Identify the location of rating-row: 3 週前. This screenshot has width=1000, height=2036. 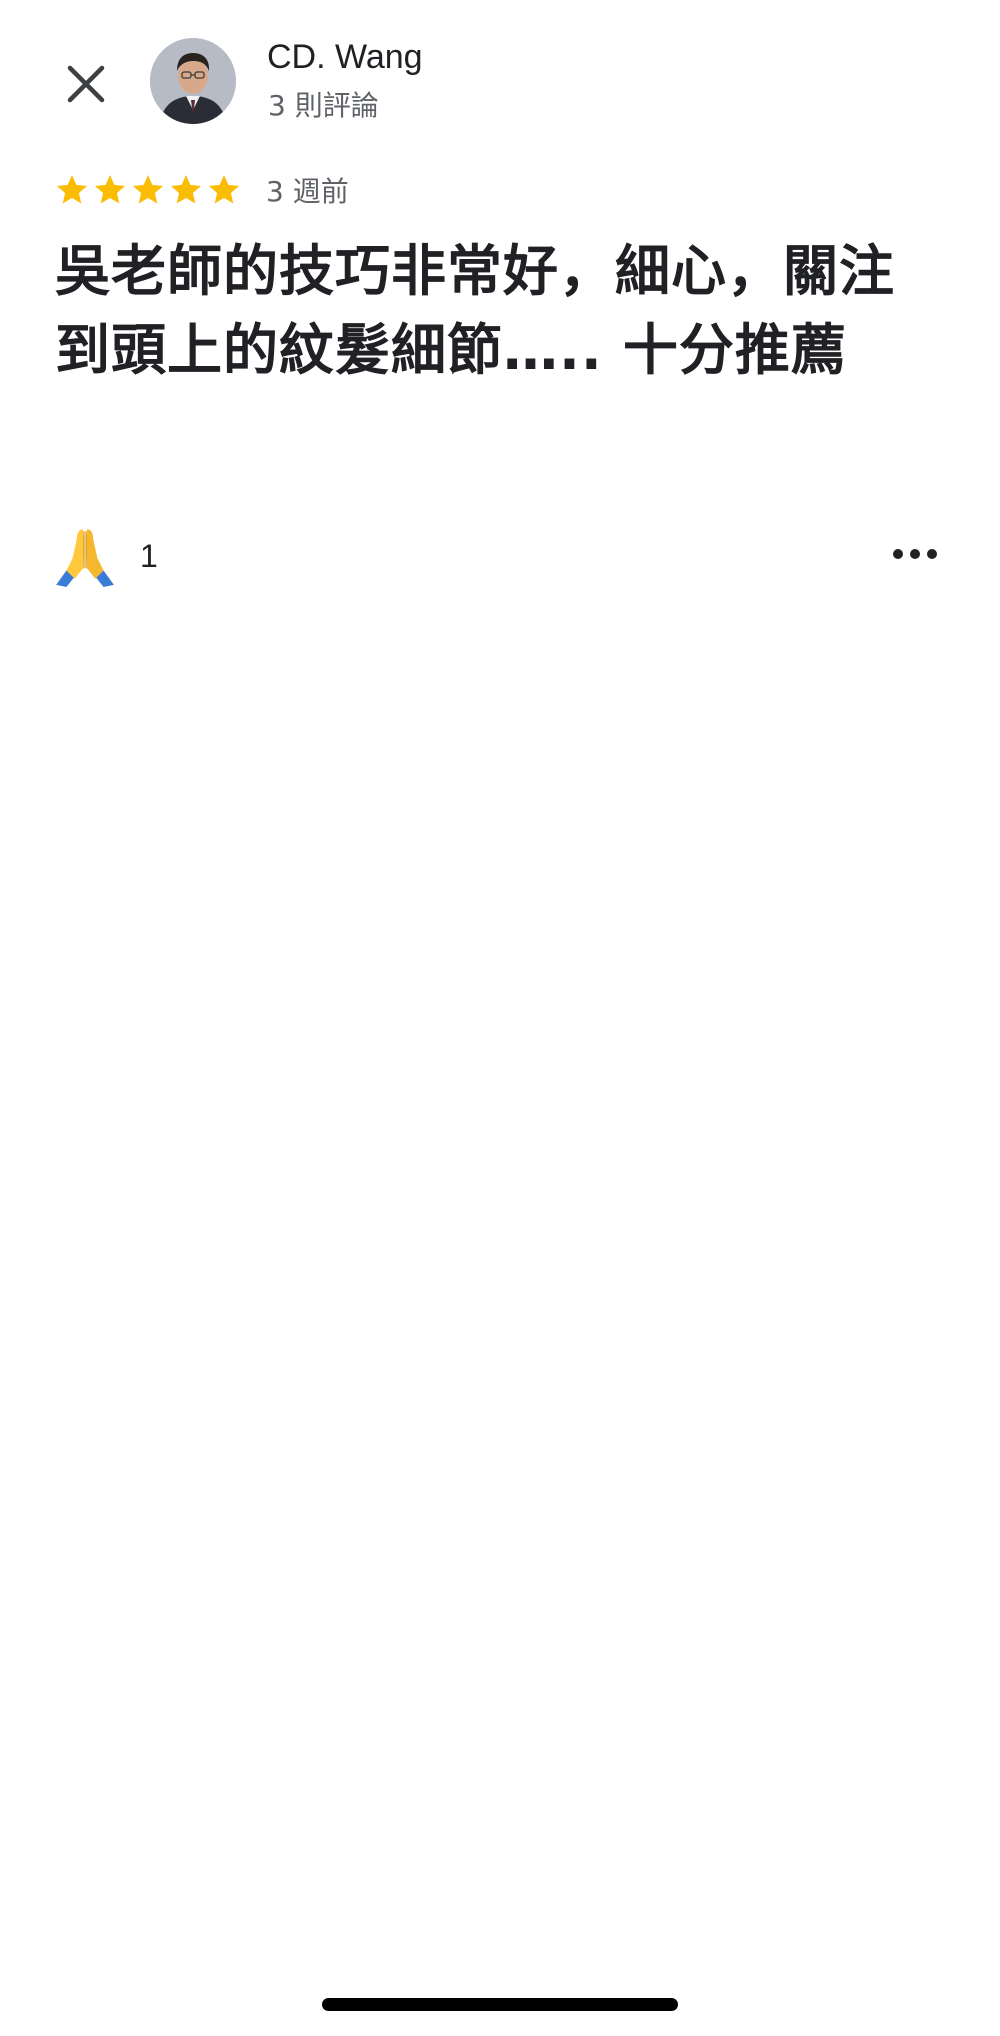
(201, 190).